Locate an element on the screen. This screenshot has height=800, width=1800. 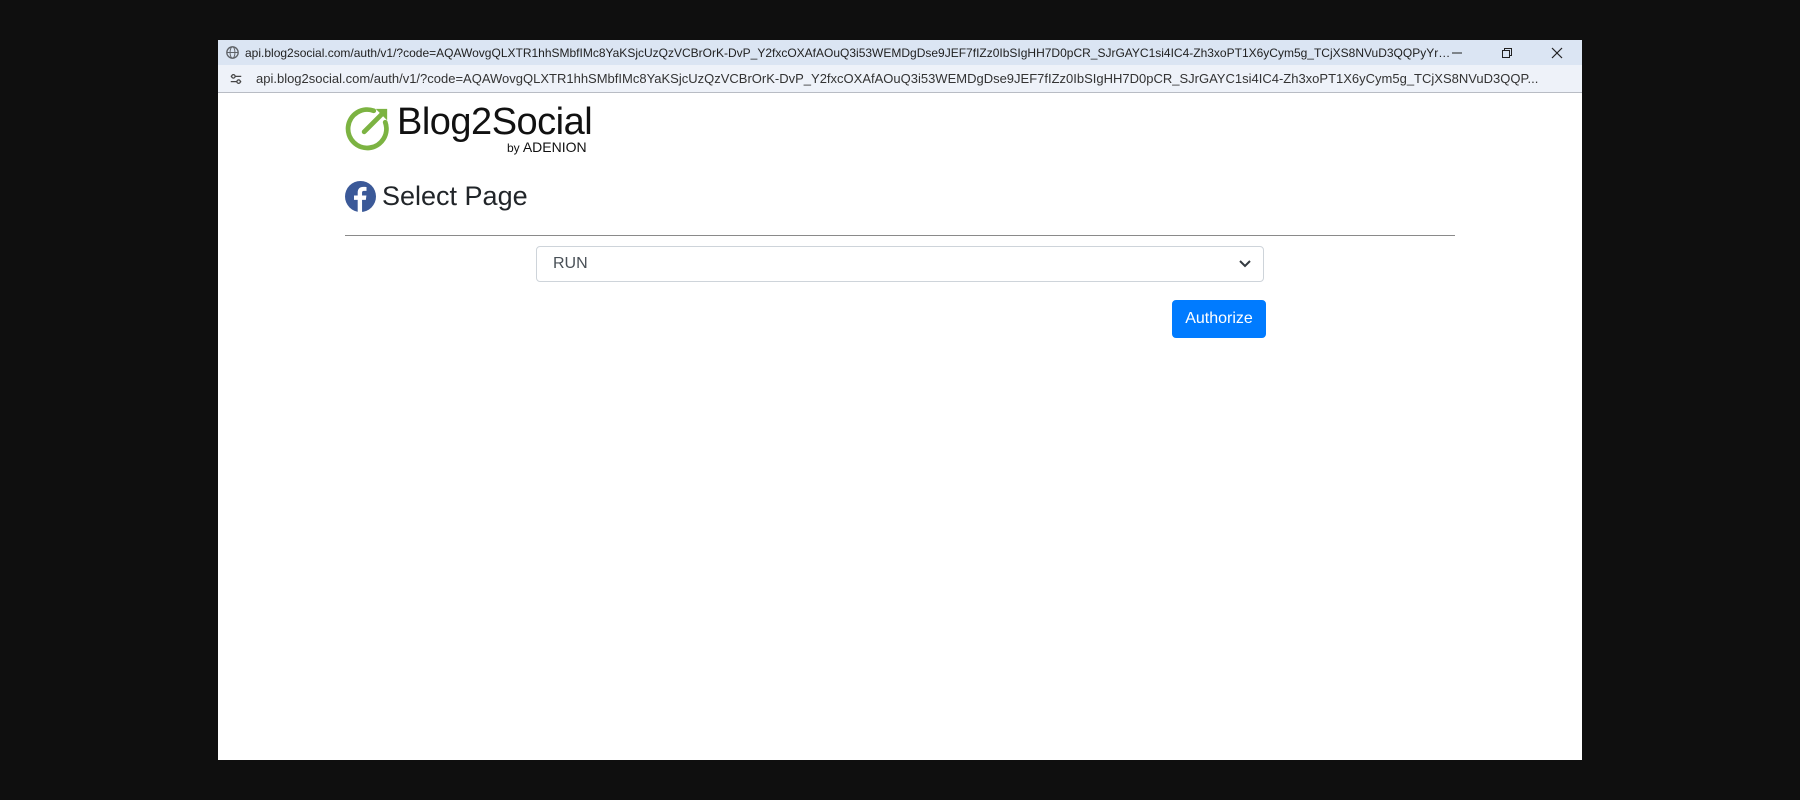
logo-by-text: by is located at coordinates (513, 148).